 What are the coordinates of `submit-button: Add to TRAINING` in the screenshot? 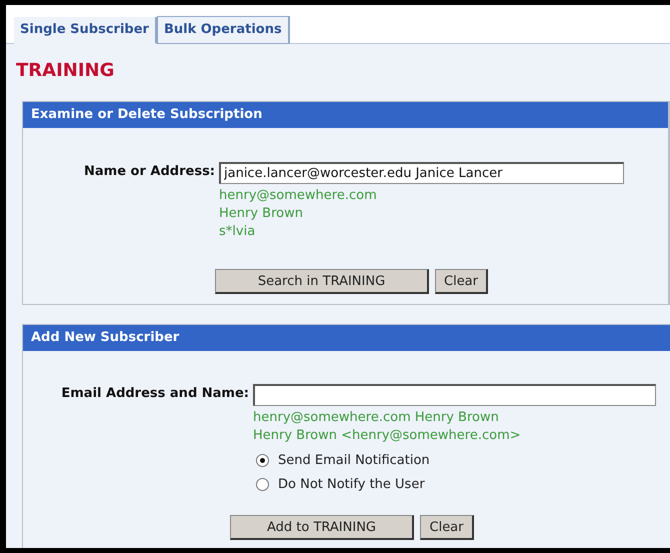 It's located at (322, 527).